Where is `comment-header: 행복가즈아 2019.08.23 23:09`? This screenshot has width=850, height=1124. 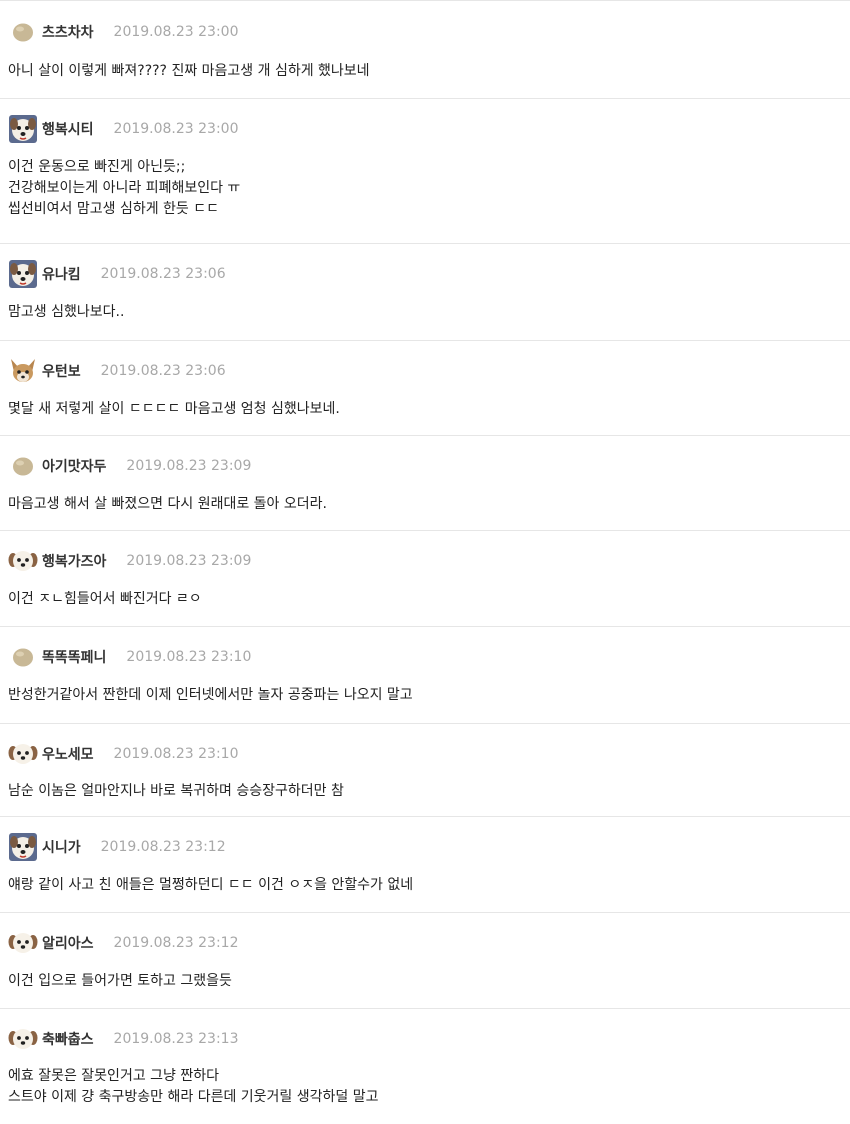 comment-header: 행복가즈아 2019.08.23 23:09 is located at coordinates (129, 561).